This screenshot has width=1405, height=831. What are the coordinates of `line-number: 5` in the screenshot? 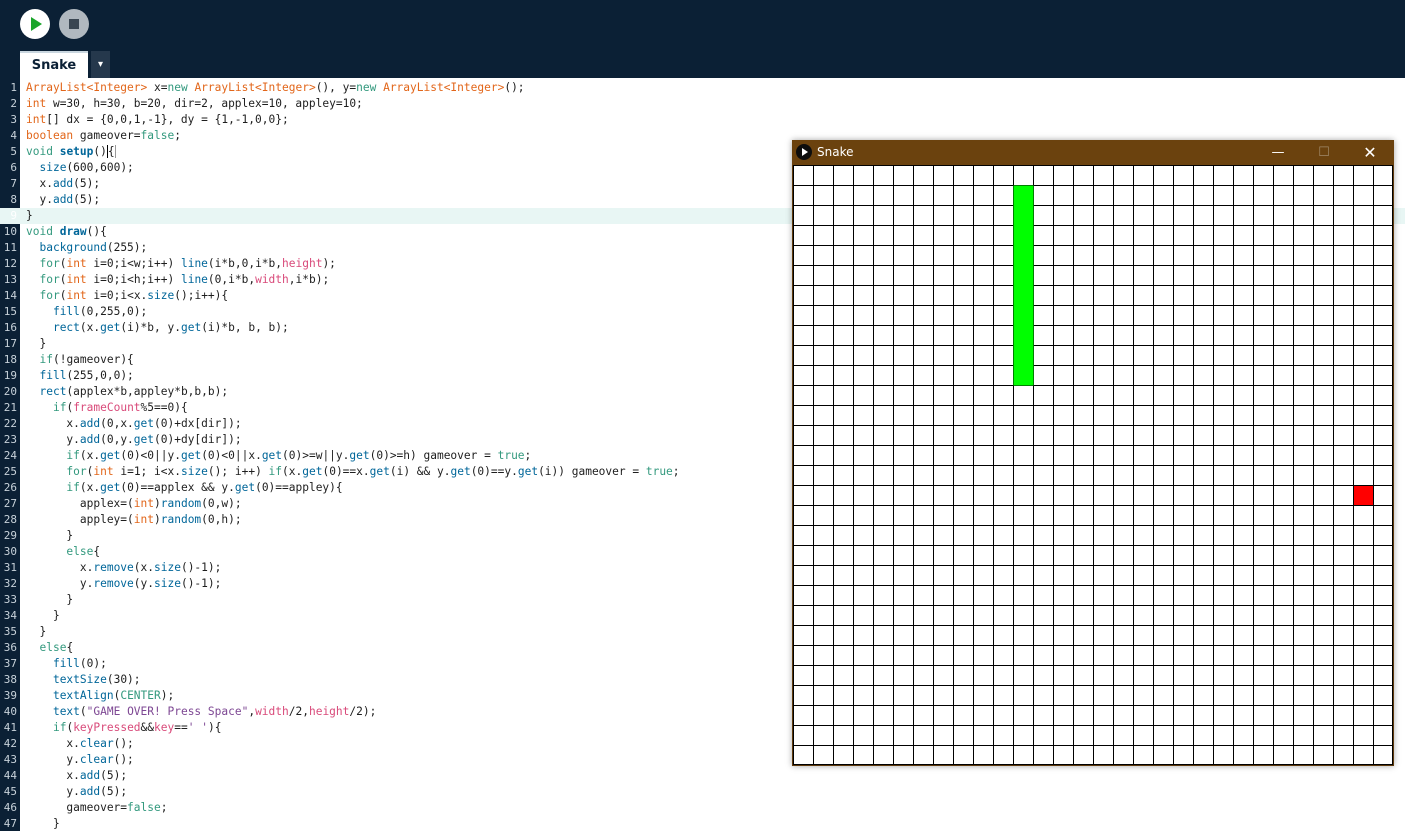 It's located at (13, 151).